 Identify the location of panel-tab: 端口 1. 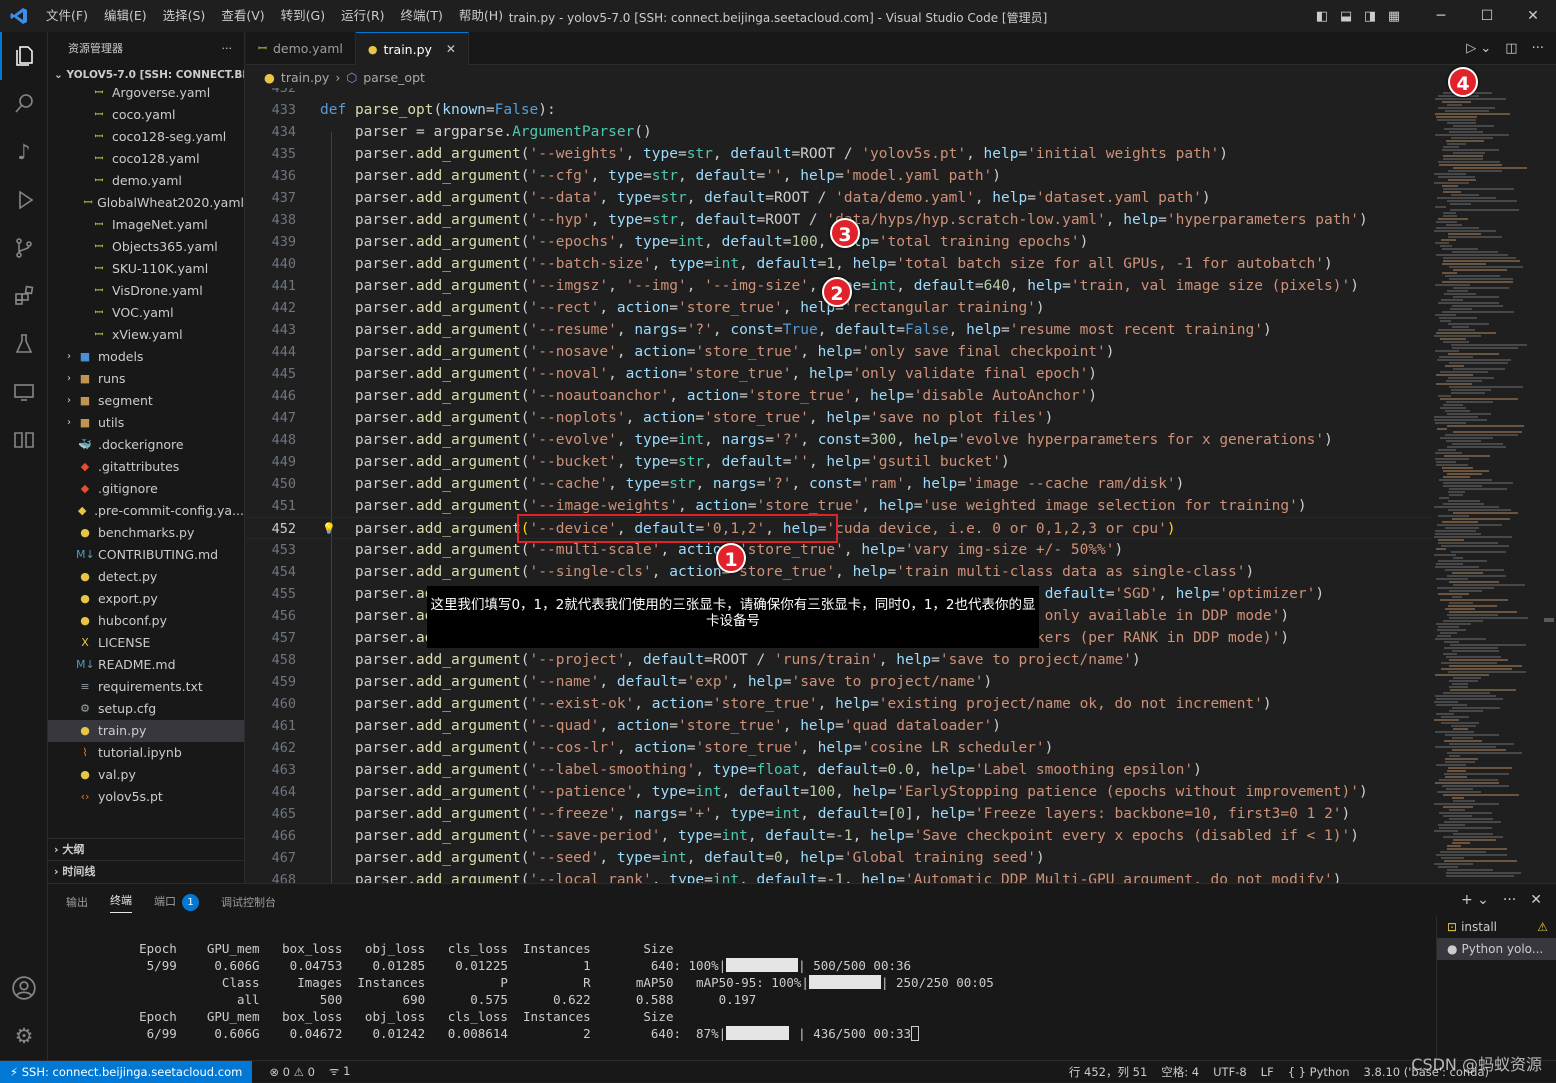
(176, 902).